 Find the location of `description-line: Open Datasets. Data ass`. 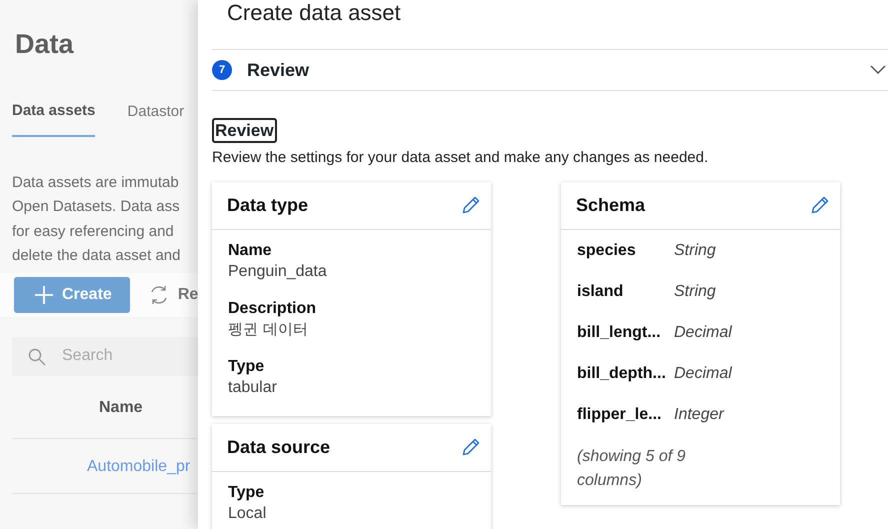

description-line: Open Datasets. Data ass is located at coordinates (96, 207).